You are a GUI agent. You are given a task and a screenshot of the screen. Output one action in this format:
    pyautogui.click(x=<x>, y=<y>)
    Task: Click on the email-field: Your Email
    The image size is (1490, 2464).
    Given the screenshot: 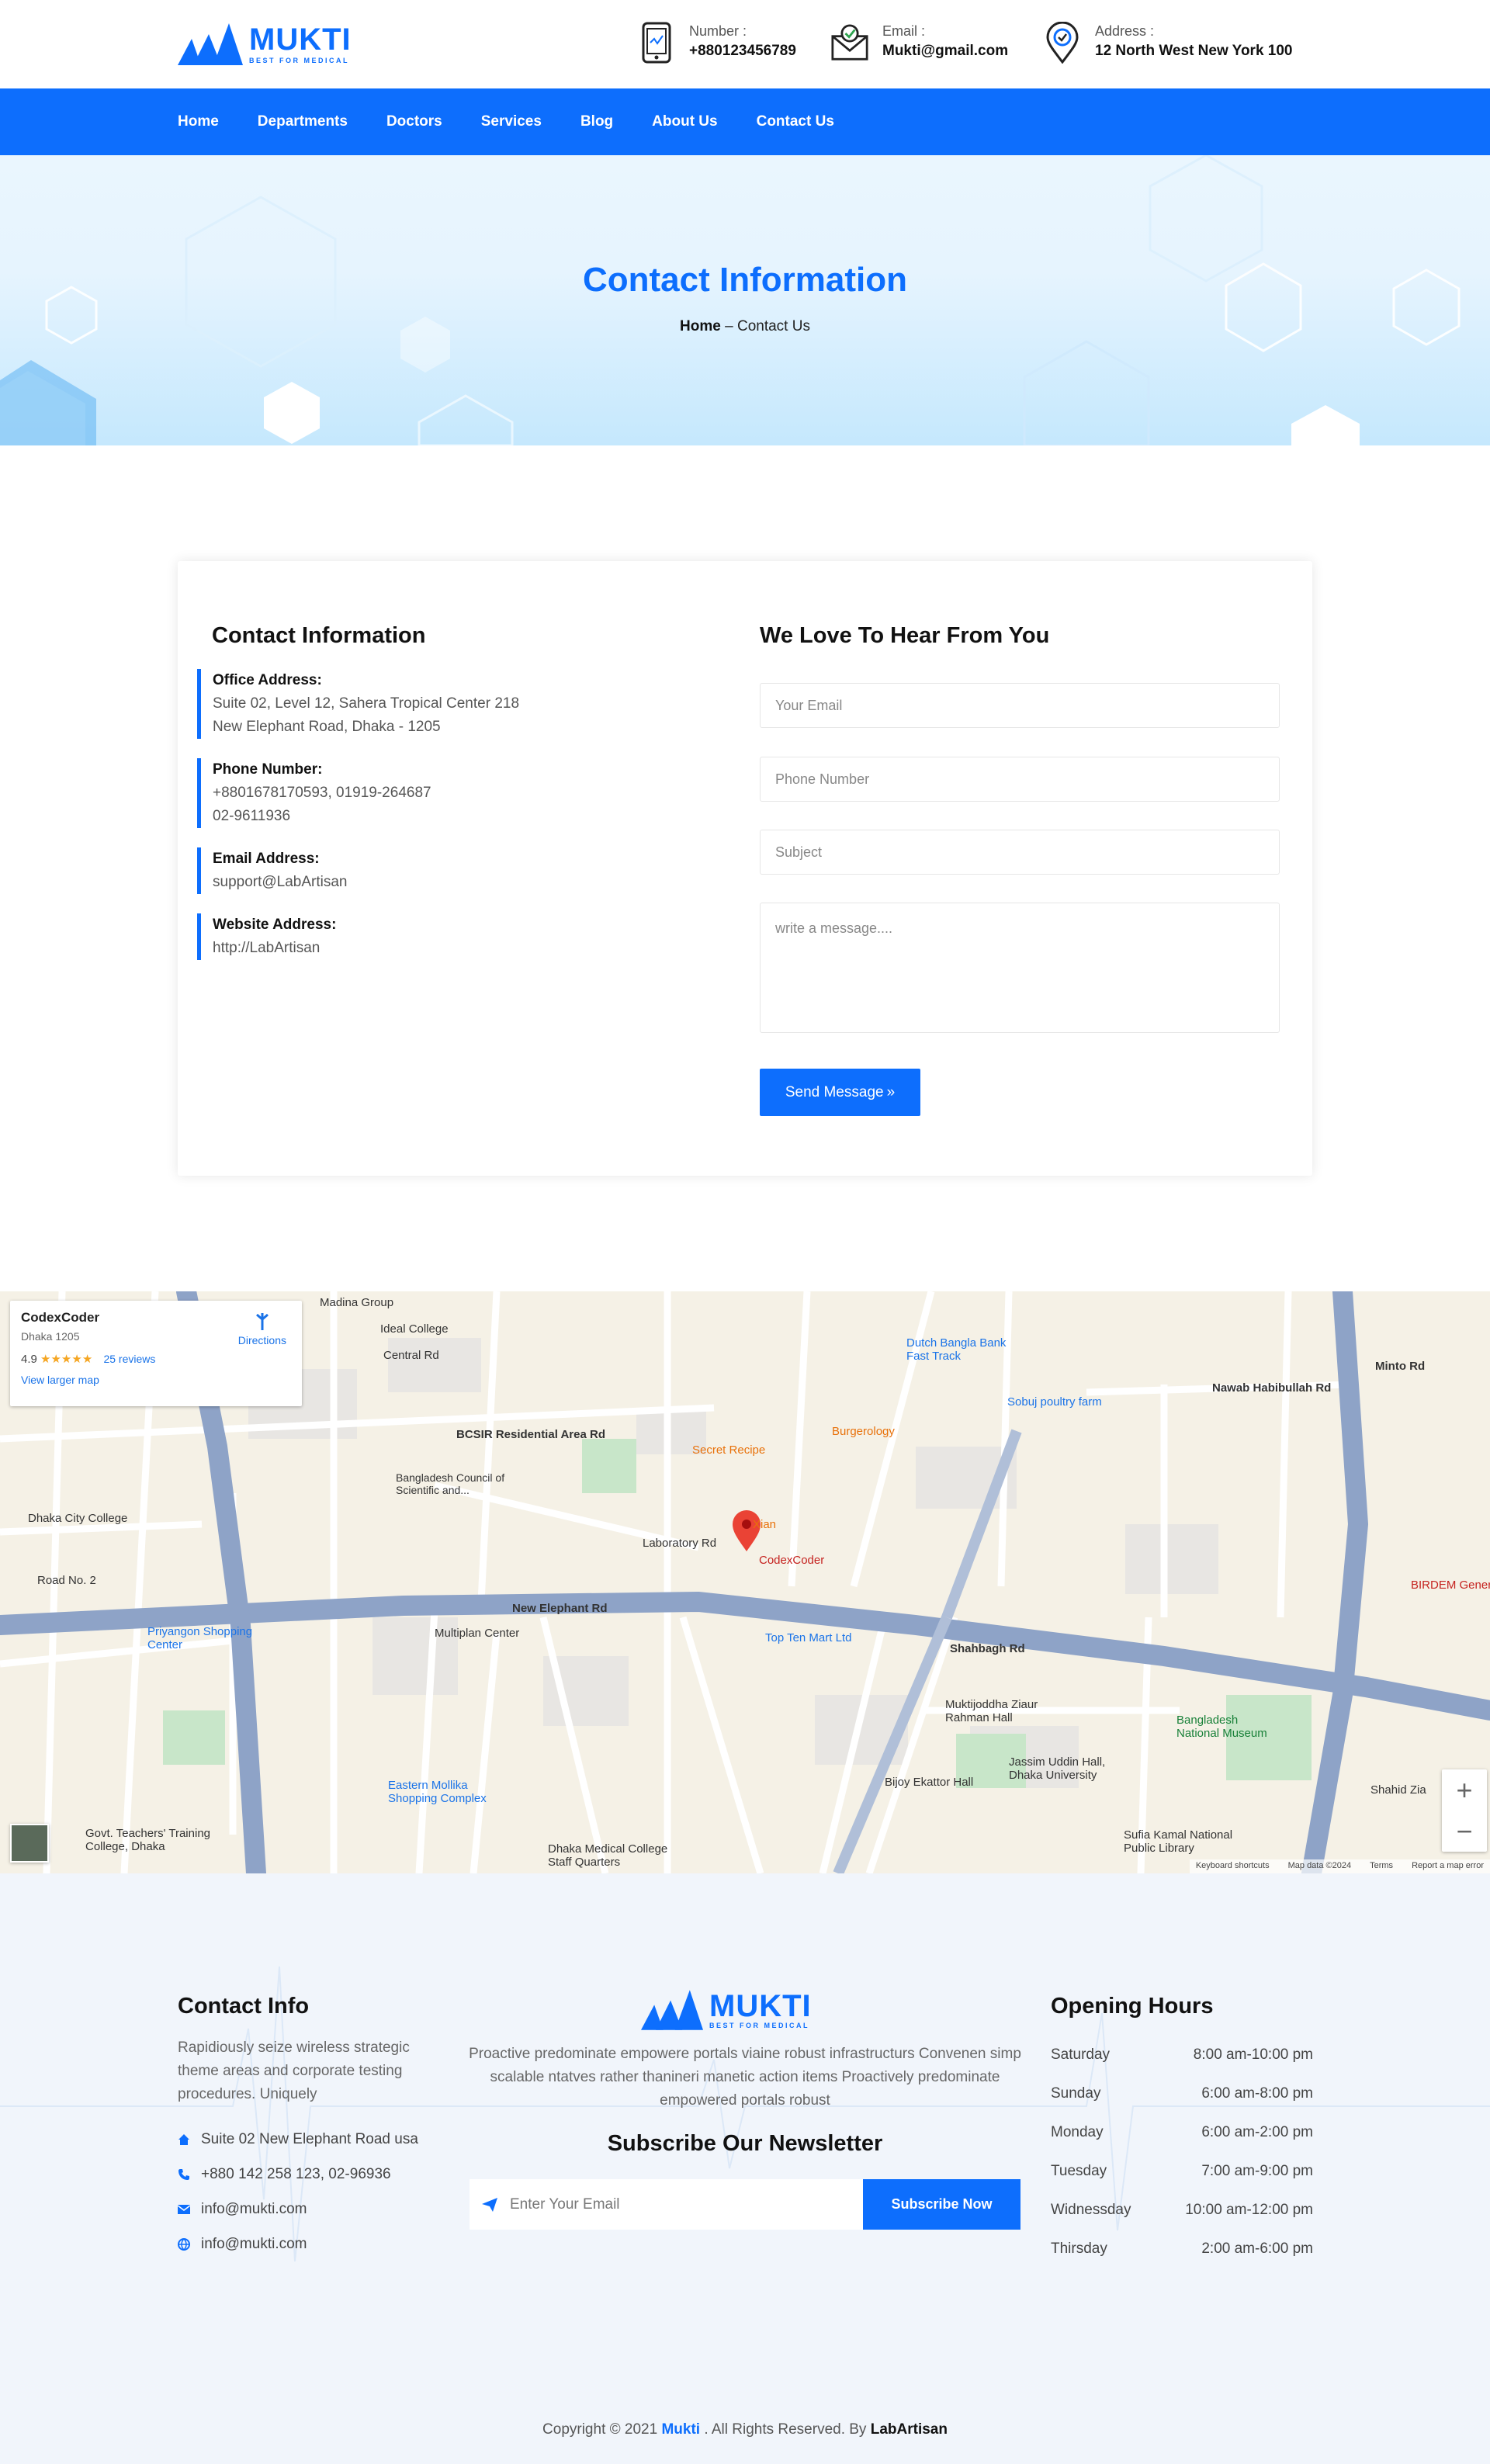 What is the action you would take?
    pyautogui.click(x=1020, y=705)
    